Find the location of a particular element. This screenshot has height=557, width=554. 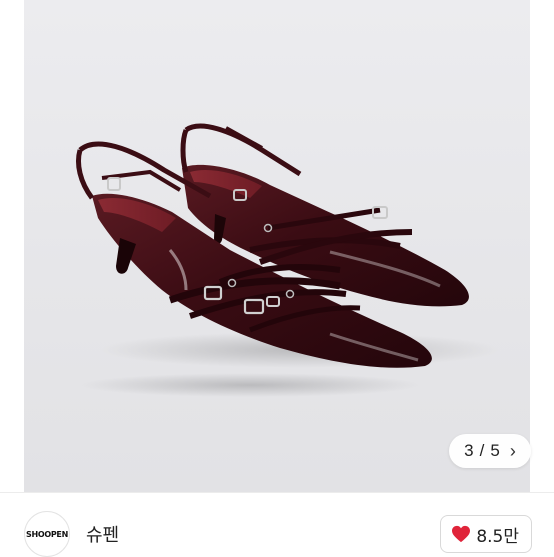

like-count: 8.5만 is located at coordinates (497, 536).